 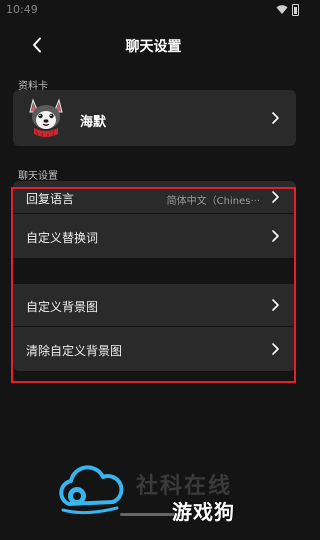 What do you see at coordinates (295, 10) in the screenshot?
I see `battery-icon` at bounding box center [295, 10].